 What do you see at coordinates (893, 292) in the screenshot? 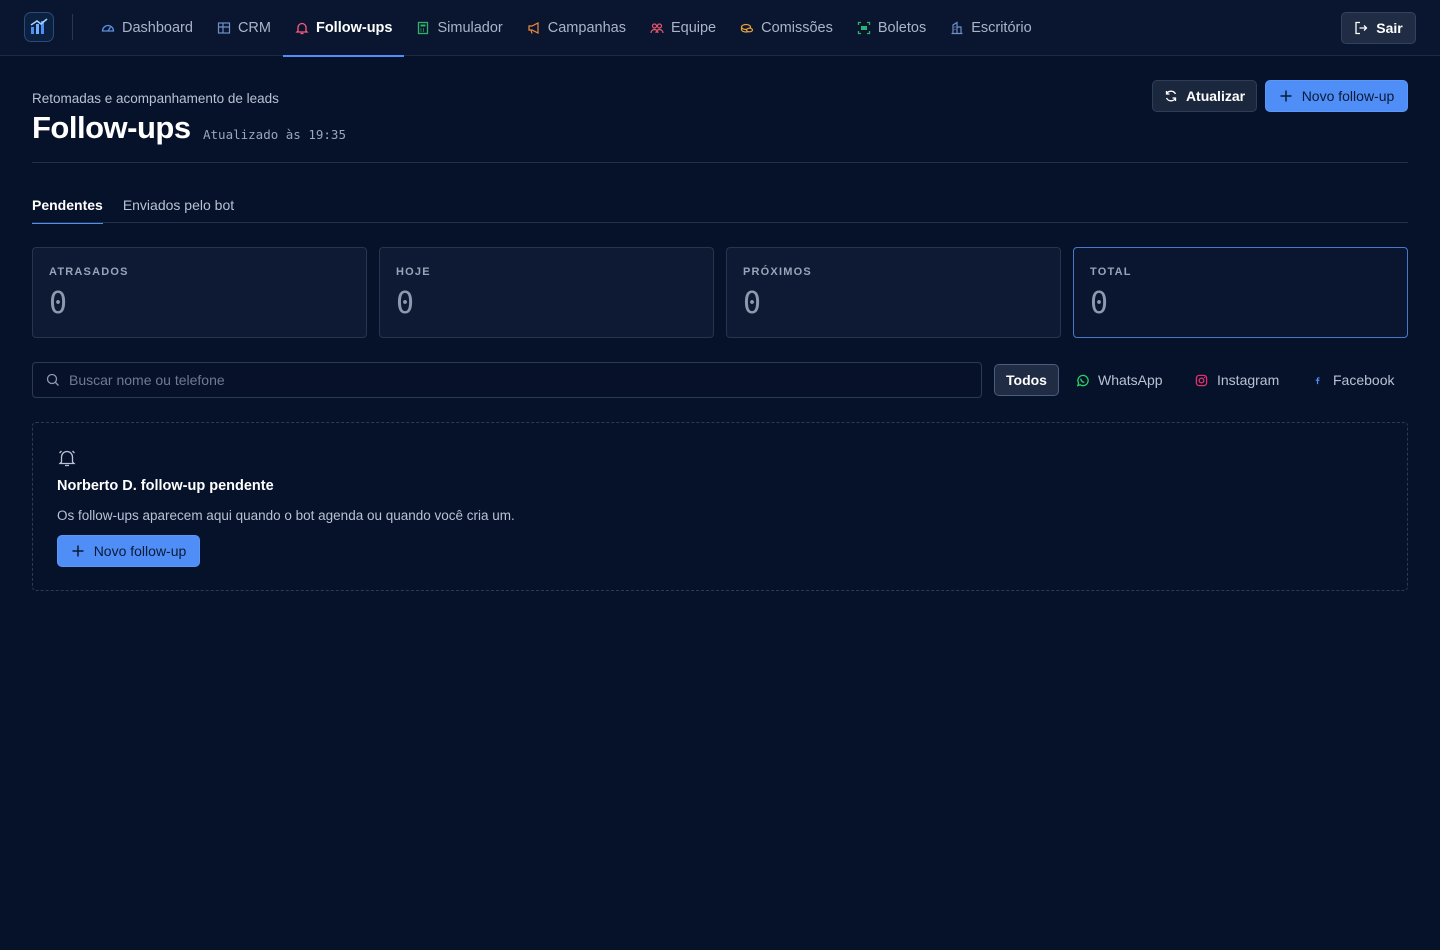
I see `stat-card-proximos: PRÓXIMOS 0` at bounding box center [893, 292].